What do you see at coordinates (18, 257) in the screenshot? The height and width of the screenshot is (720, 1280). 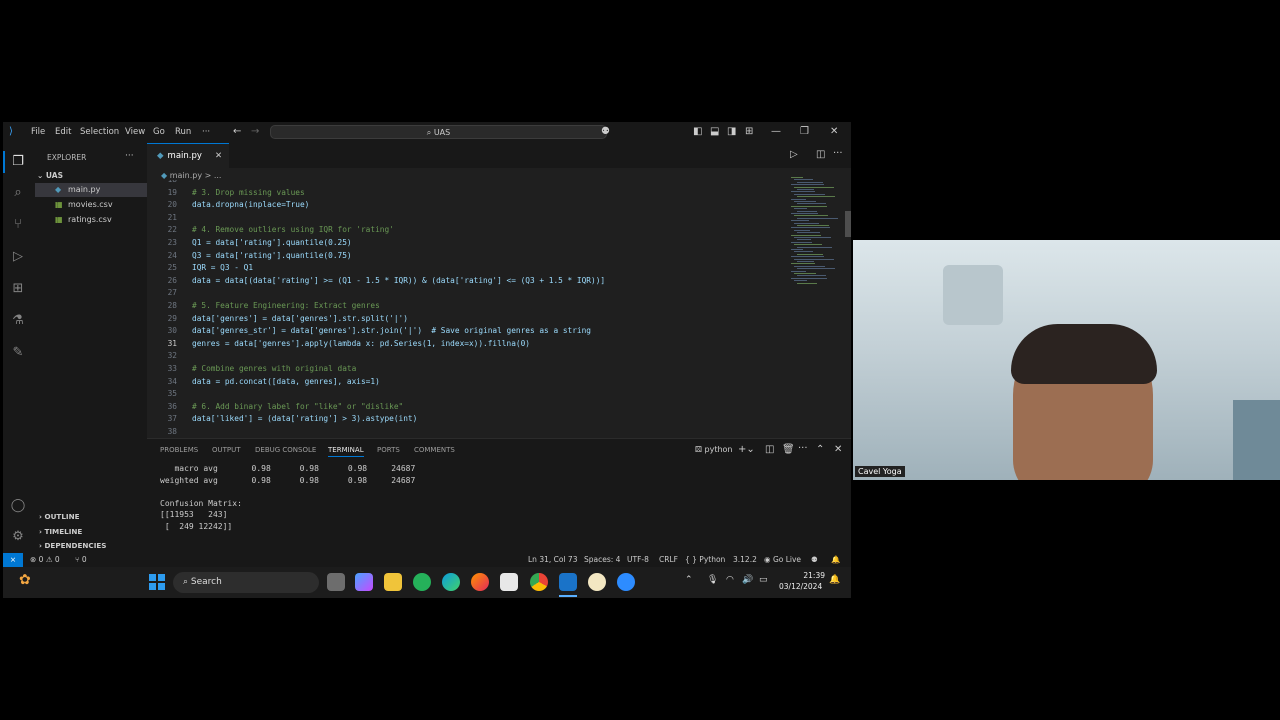 I see `run-debug-icon: ▷` at bounding box center [18, 257].